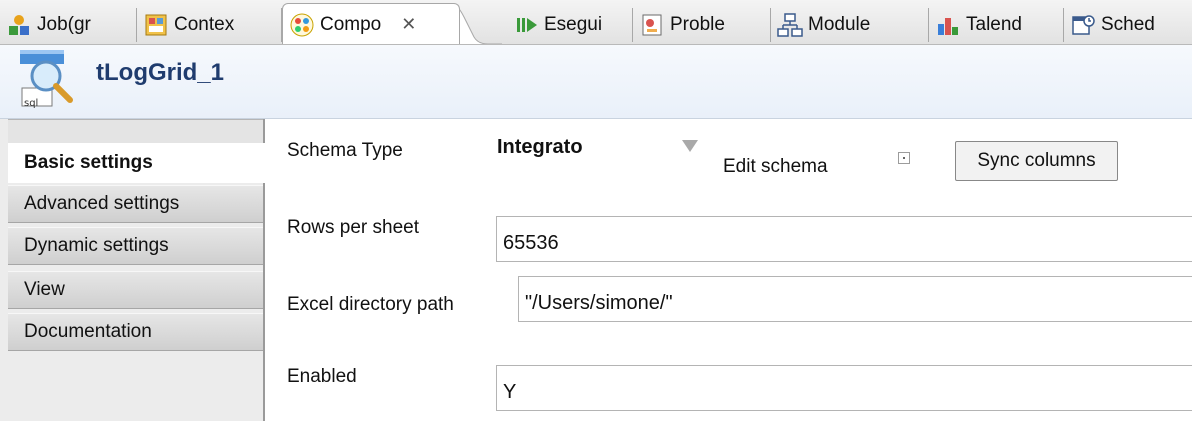  I want to click on tab-scheduler: Sched, so click(1128, 25).